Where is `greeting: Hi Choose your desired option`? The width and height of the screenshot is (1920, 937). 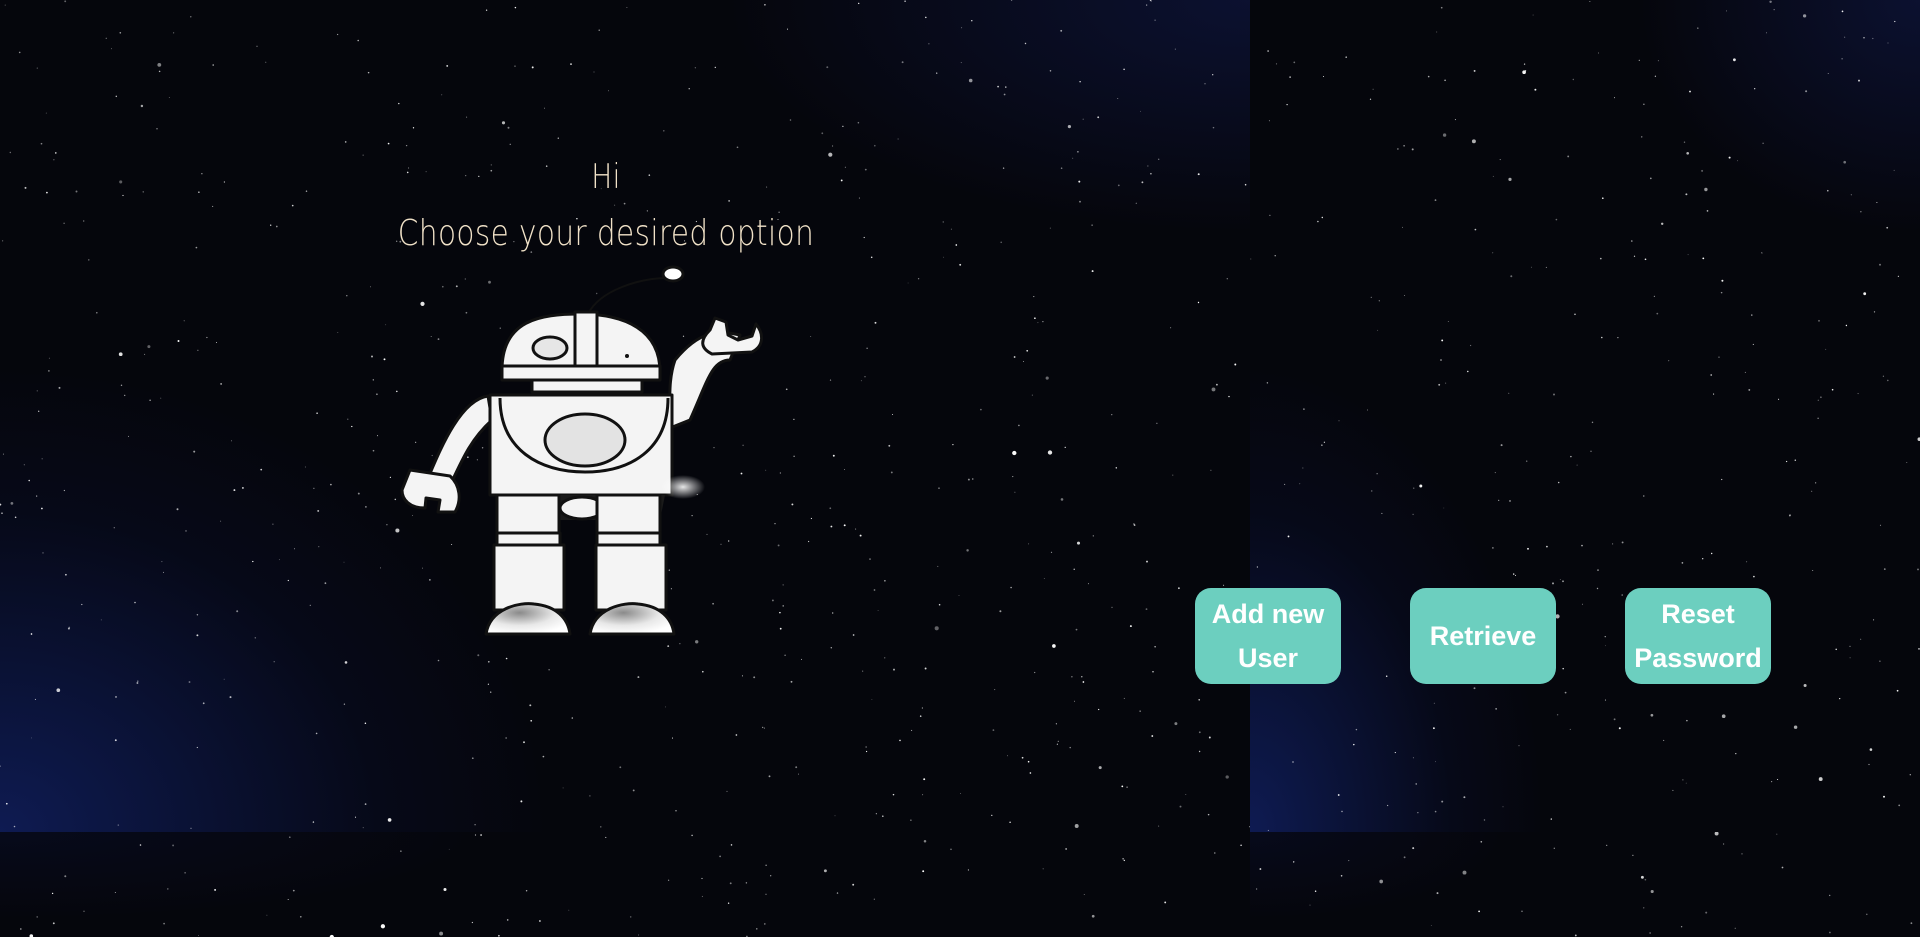 greeting: Hi Choose your desired option is located at coordinates (606, 207).